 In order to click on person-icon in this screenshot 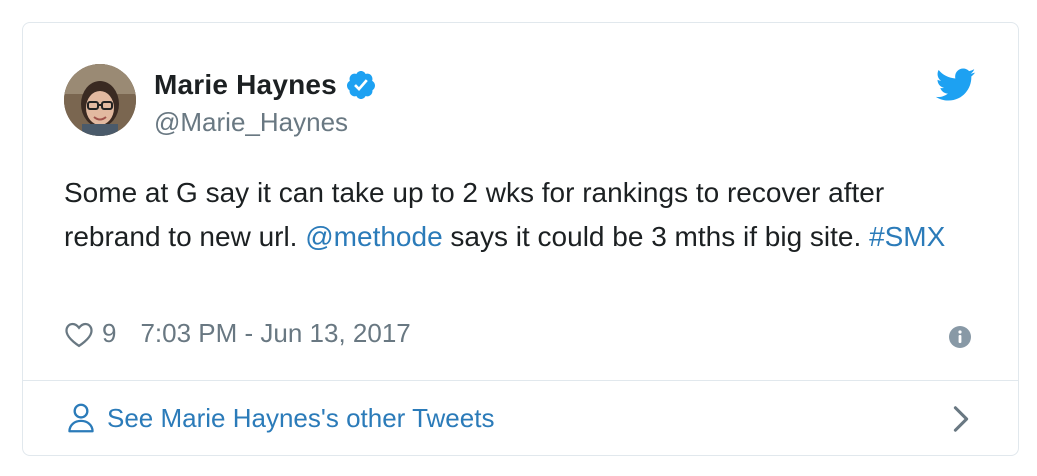, I will do `click(81, 418)`.